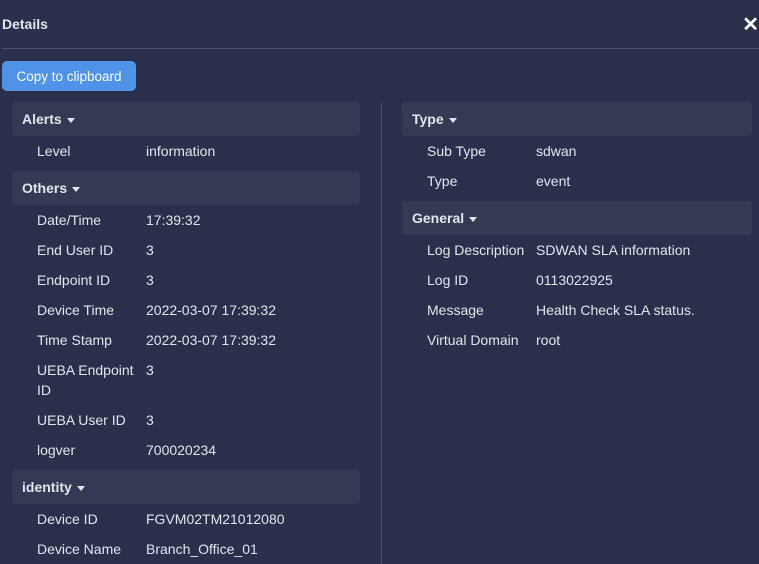 Image resolution: width=759 pixels, height=564 pixels. I want to click on field-value: 700020234, so click(181, 450).